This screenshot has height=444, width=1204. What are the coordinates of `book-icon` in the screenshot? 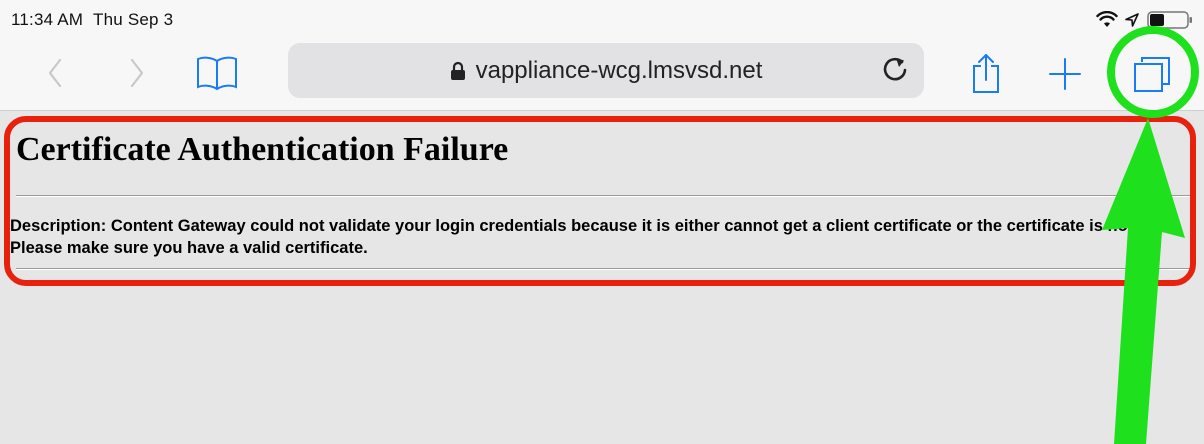 It's located at (217, 73).